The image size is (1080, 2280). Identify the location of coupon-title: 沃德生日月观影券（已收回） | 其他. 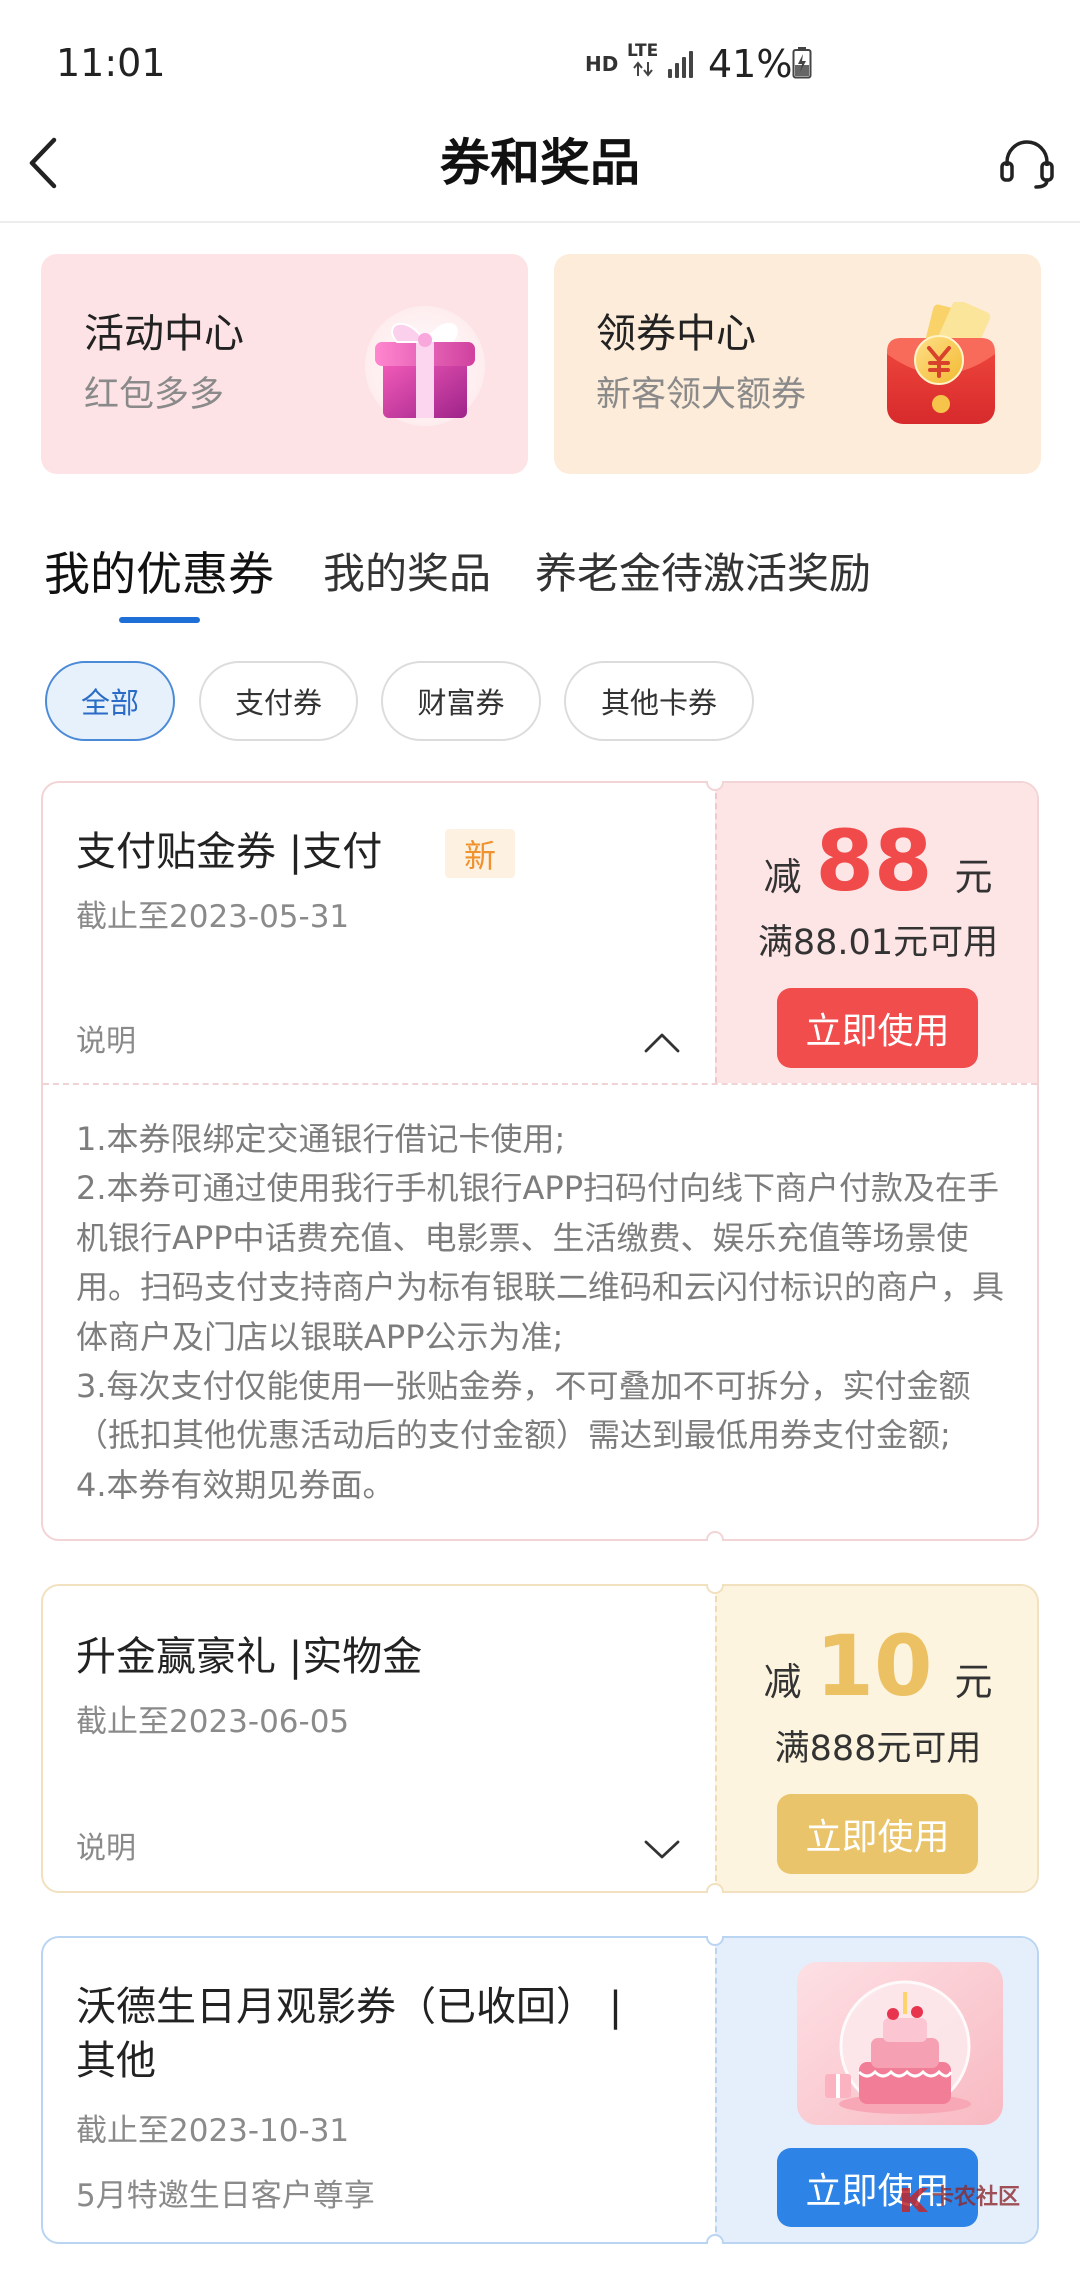
(386, 2034).